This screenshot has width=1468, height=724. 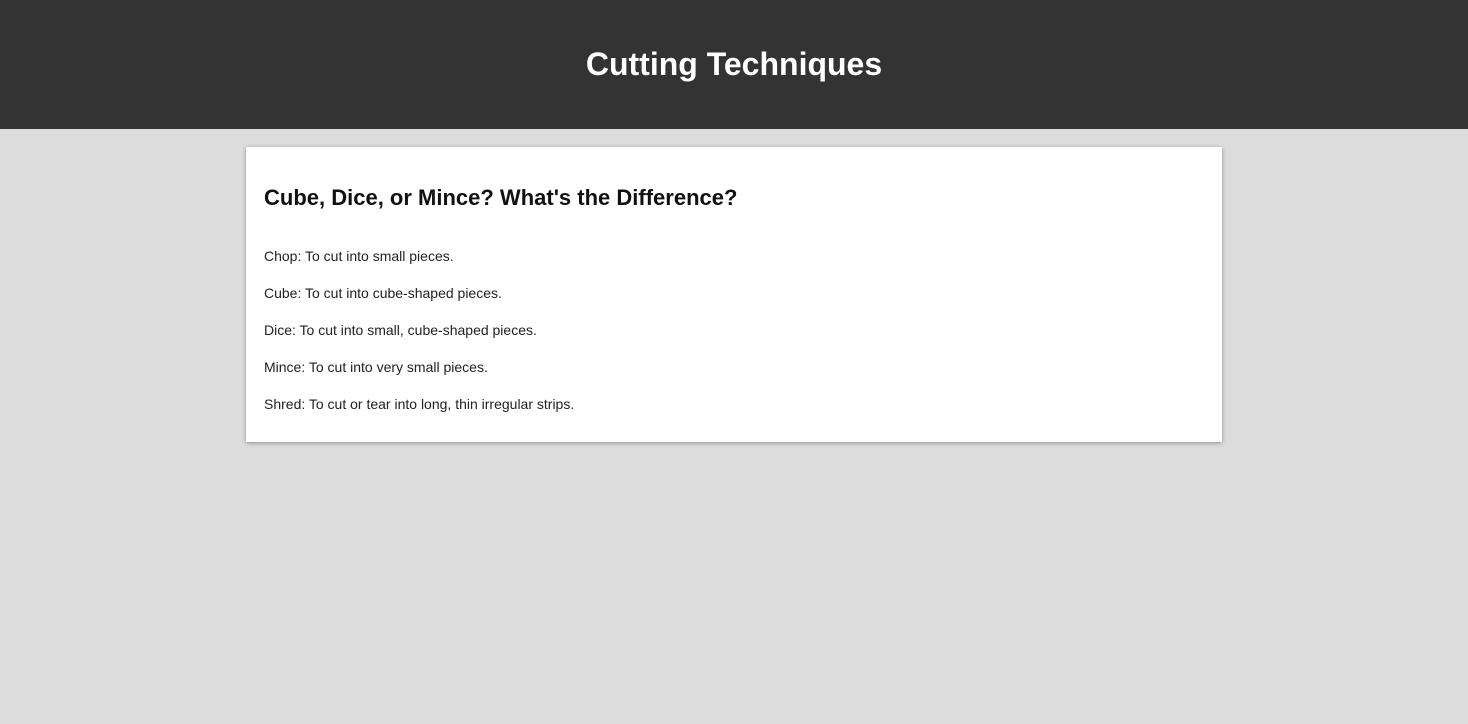 I want to click on page-title: Cutting Techniques, so click(x=734, y=64).